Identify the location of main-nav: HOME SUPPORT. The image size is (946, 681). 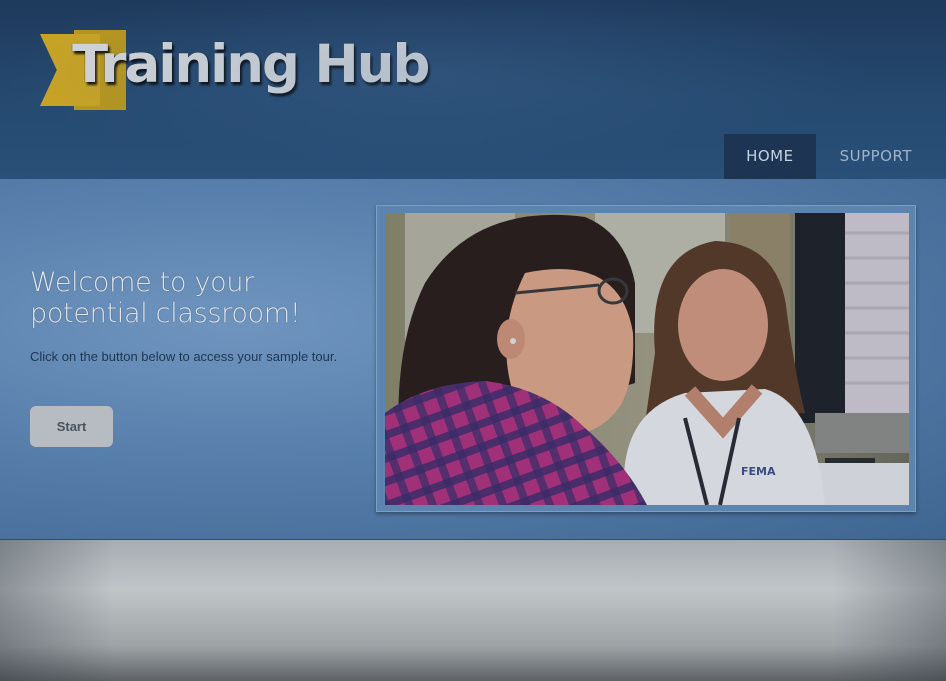
(830, 156).